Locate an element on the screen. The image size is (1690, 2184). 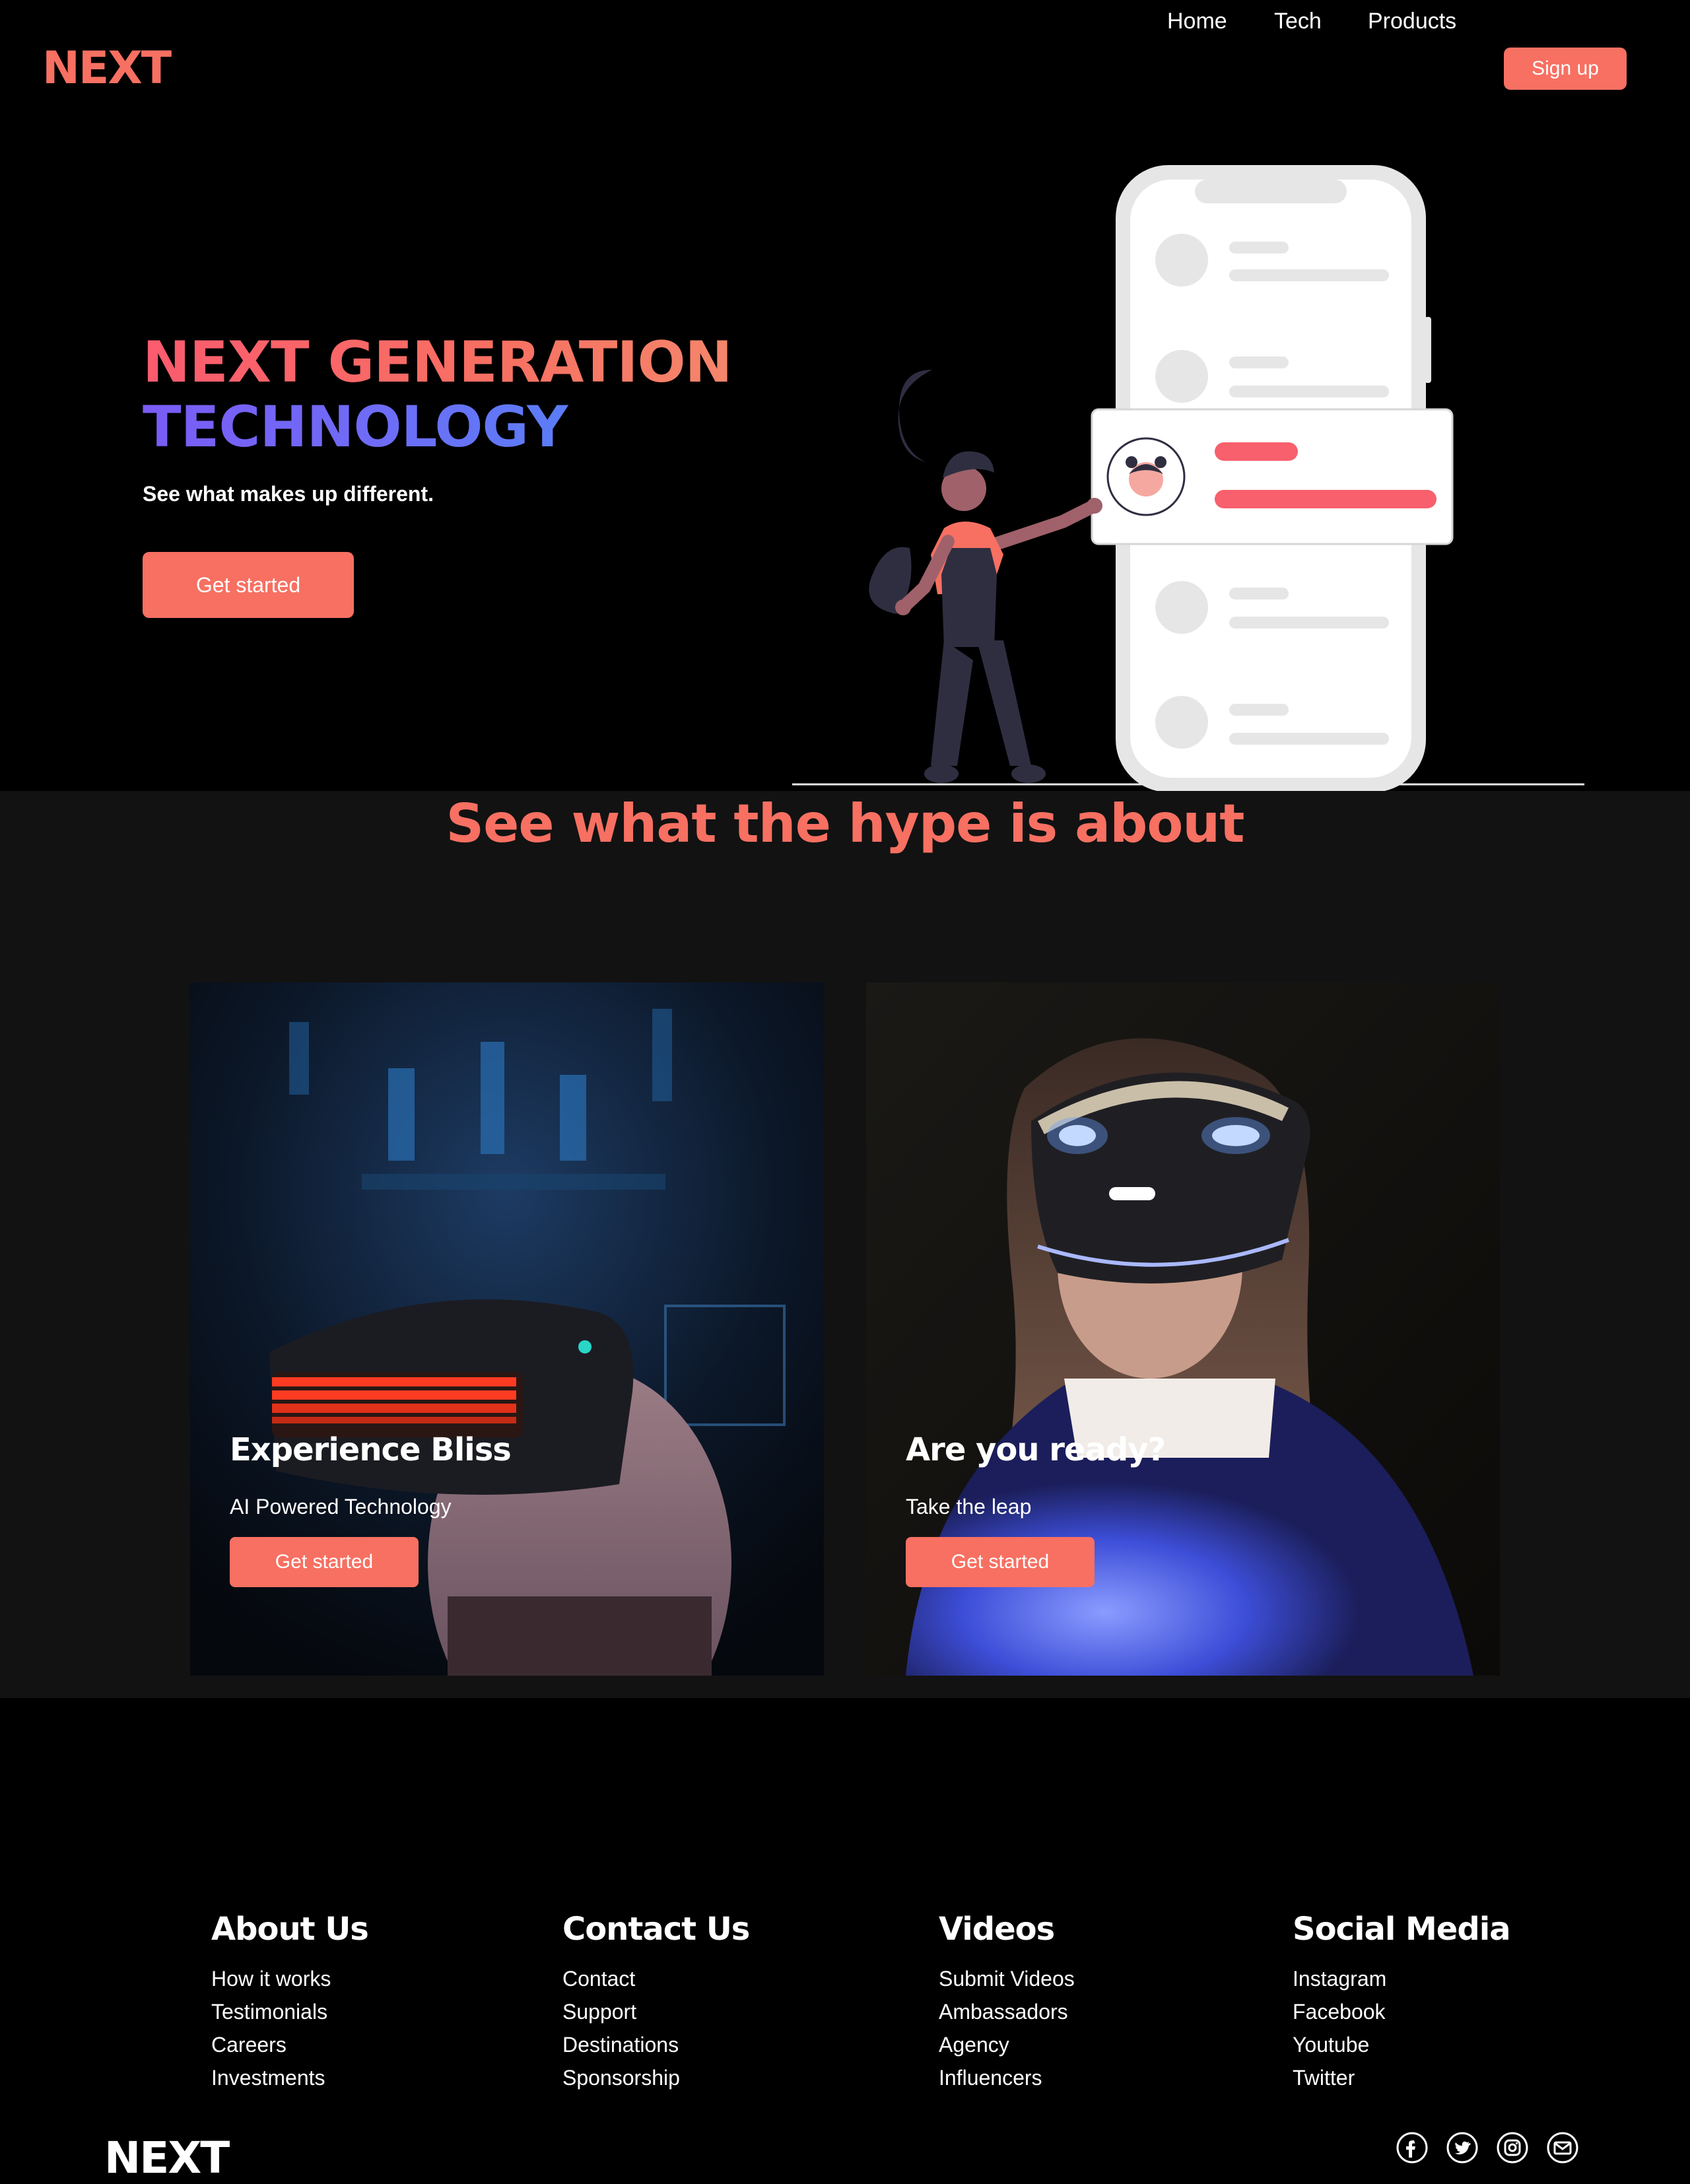
footer-link-text: Contact is located at coordinates (598, 1979).